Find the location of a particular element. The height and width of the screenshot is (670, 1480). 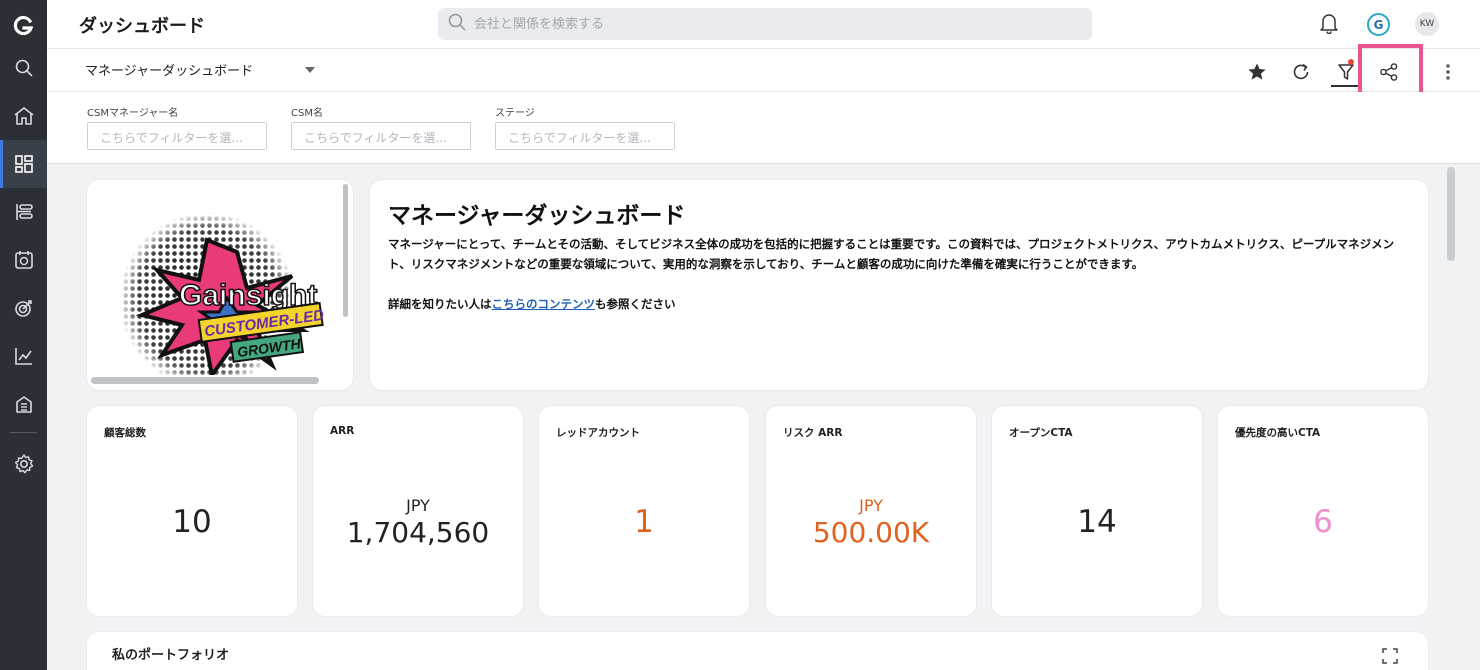

image-vertical-scrollbar is located at coordinates (345, 250).